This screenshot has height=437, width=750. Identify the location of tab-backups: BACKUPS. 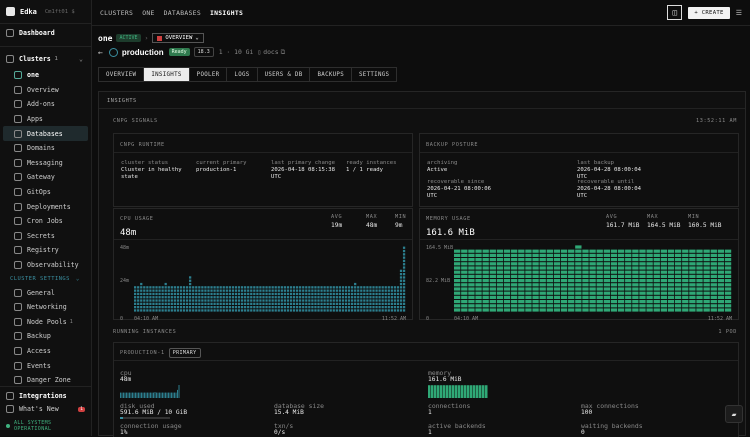
(331, 74).